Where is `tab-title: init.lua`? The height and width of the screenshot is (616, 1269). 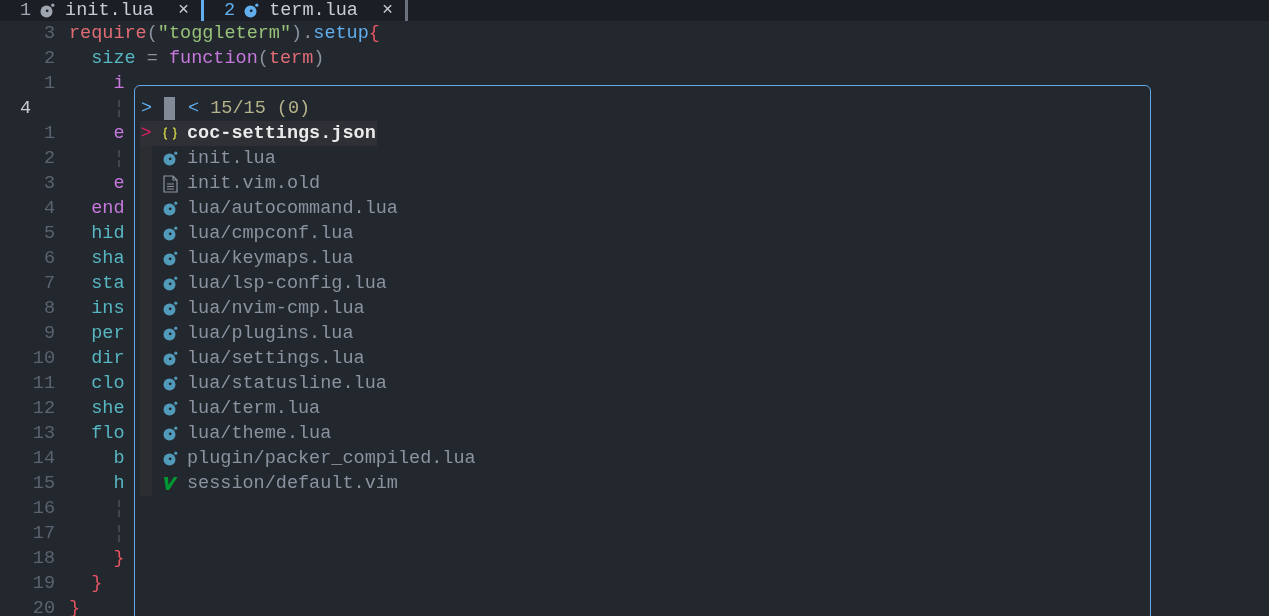
tab-title: init.lua is located at coordinates (109, 10).